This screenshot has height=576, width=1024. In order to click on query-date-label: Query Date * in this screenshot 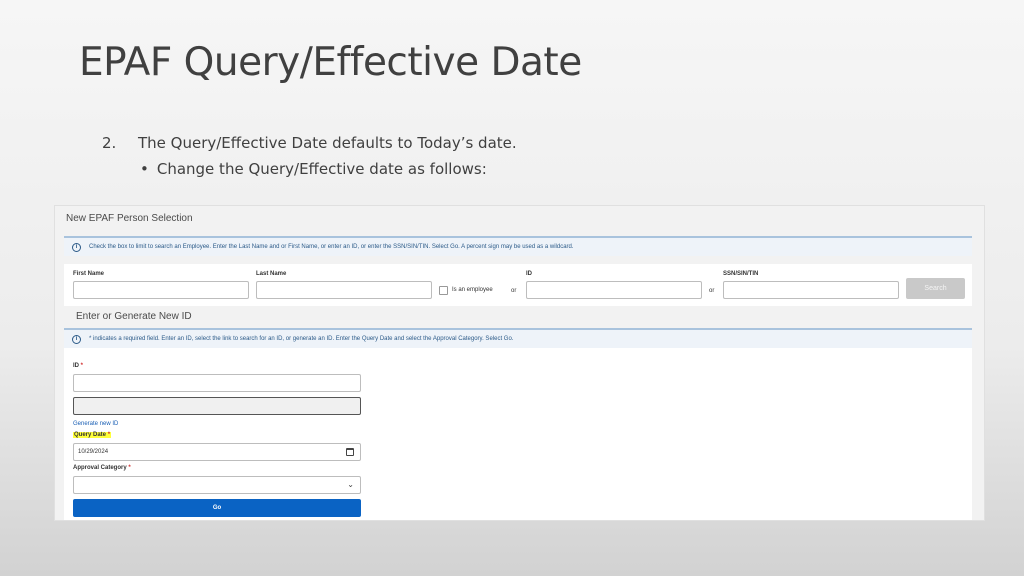, I will do `click(92, 435)`.